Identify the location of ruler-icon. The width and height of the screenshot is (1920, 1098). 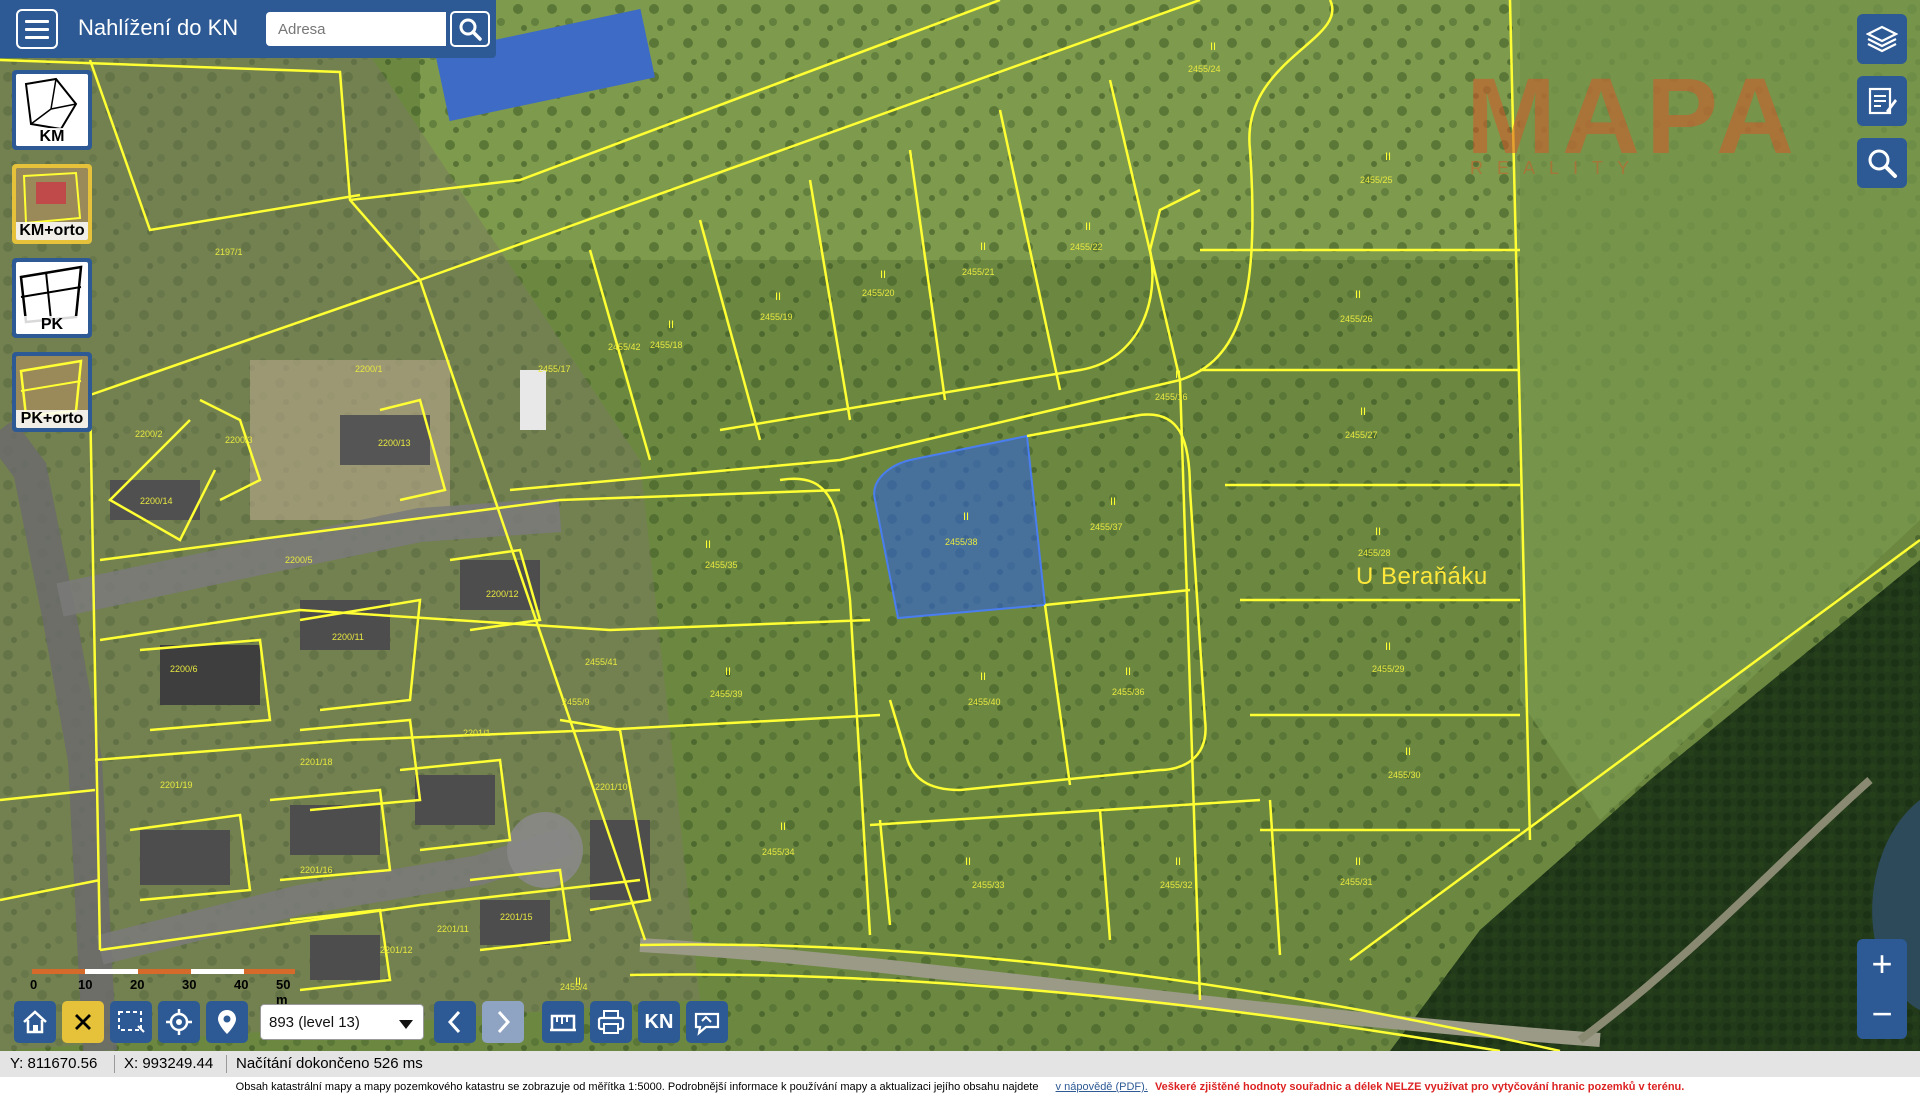
(563, 1023).